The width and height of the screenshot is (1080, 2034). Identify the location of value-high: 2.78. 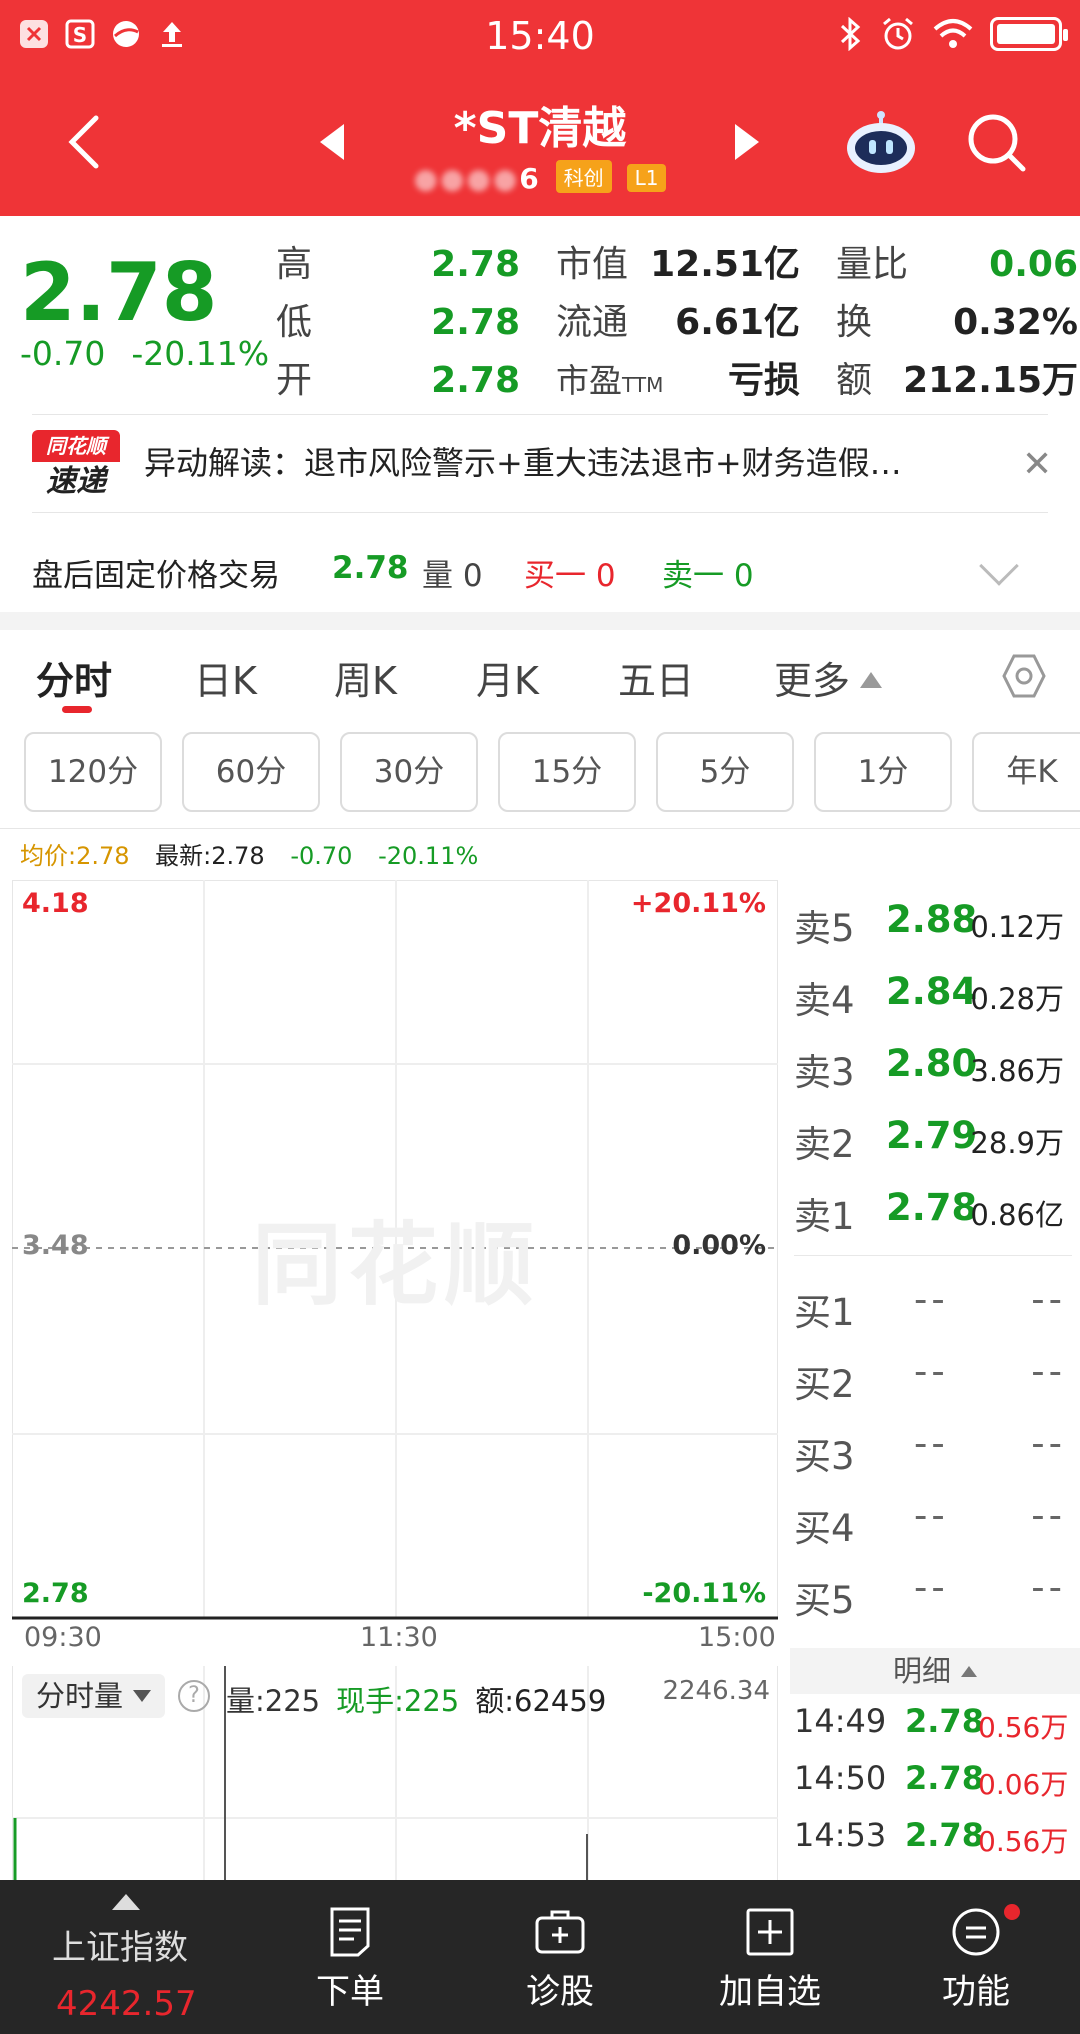
(475, 264).